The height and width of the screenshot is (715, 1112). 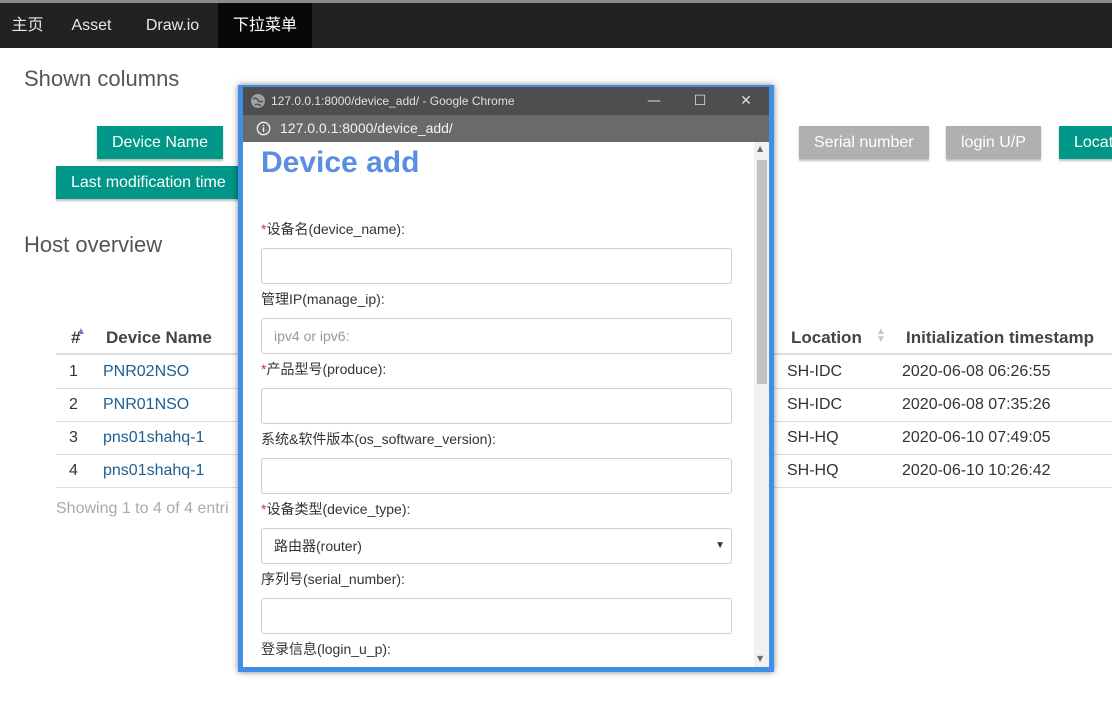 I want to click on minimize-button: —, so click(x=654, y=101).